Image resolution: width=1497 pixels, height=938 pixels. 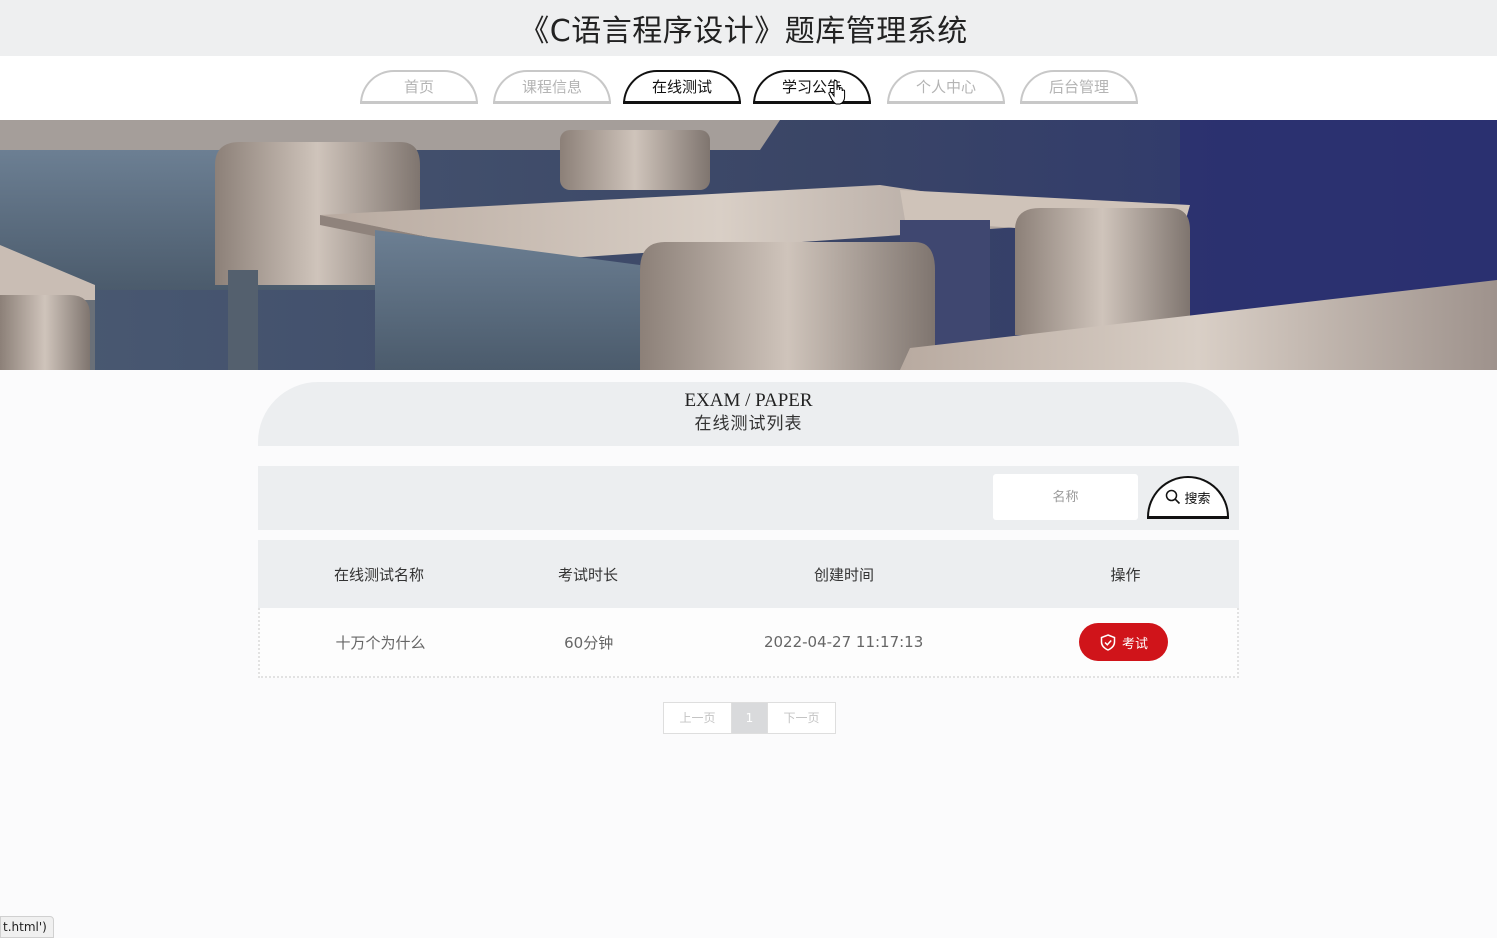 I want to click on current-page: 1, so click(x=749, y=718).